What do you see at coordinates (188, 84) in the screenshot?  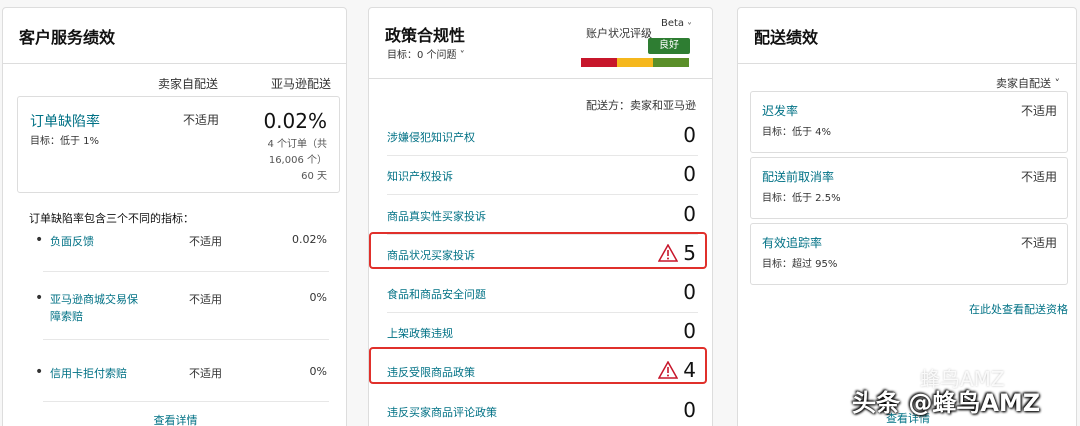 I see `col-seller-fulfilled: 卖家自配送` at bounding box center [188, 84].